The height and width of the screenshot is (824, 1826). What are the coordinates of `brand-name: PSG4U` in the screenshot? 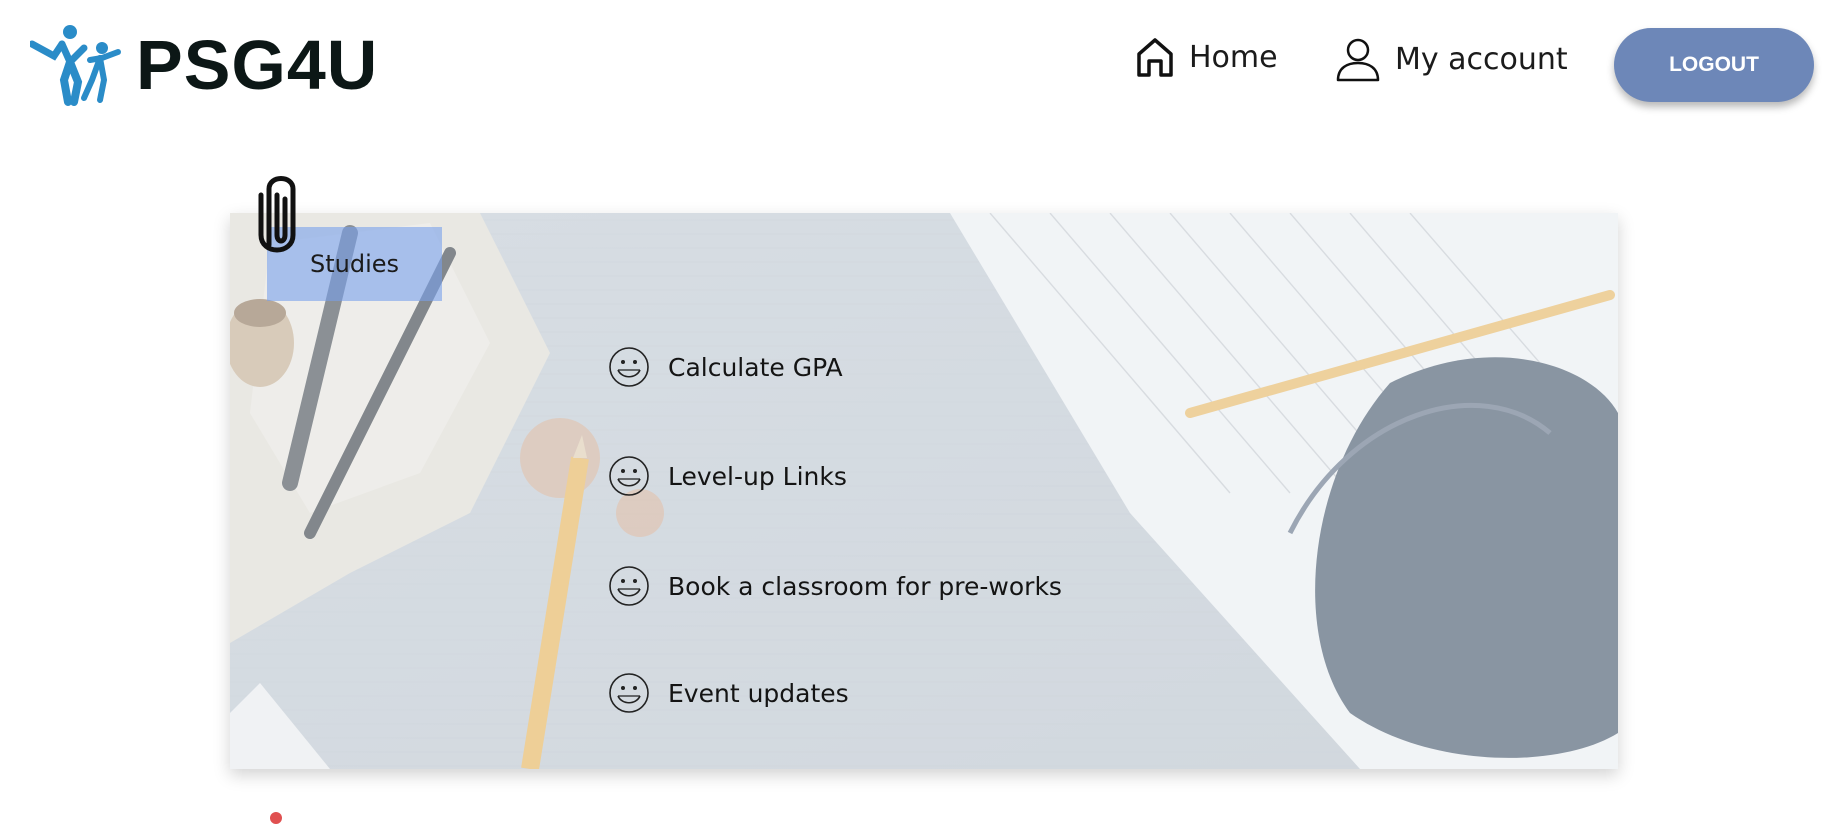 It's located at (257, 65).